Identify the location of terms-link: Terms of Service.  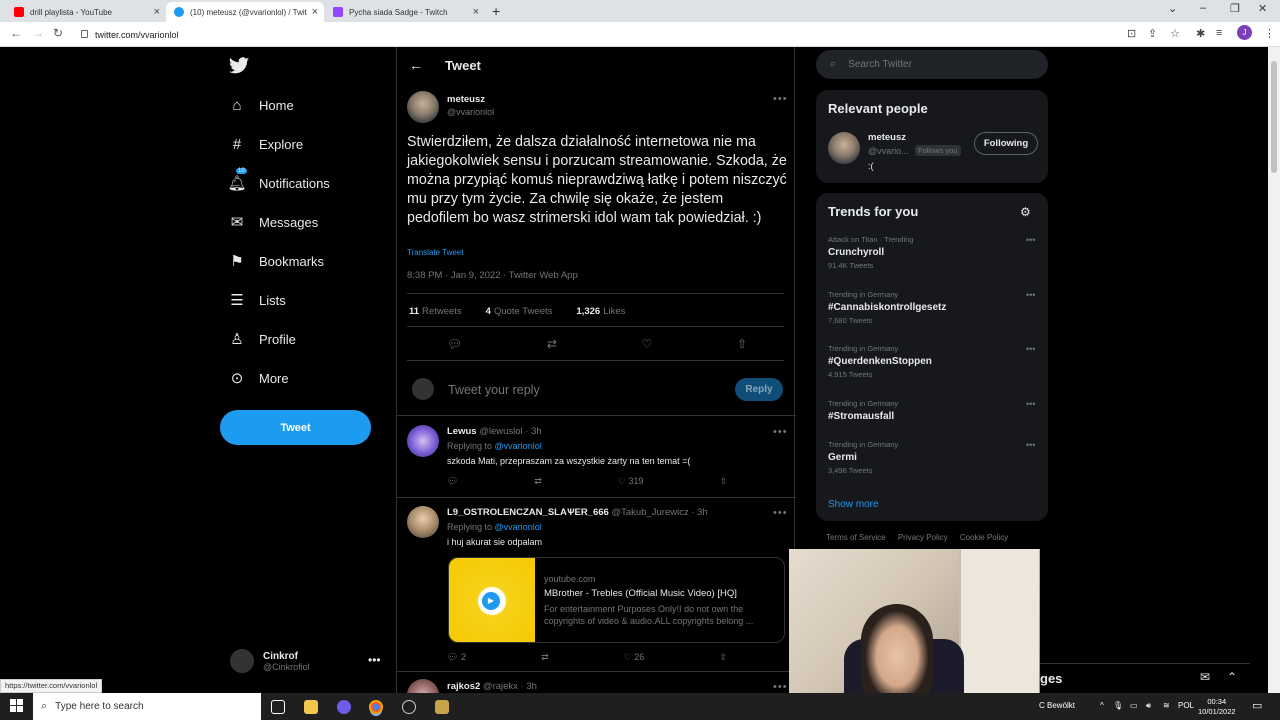
(856, 537).